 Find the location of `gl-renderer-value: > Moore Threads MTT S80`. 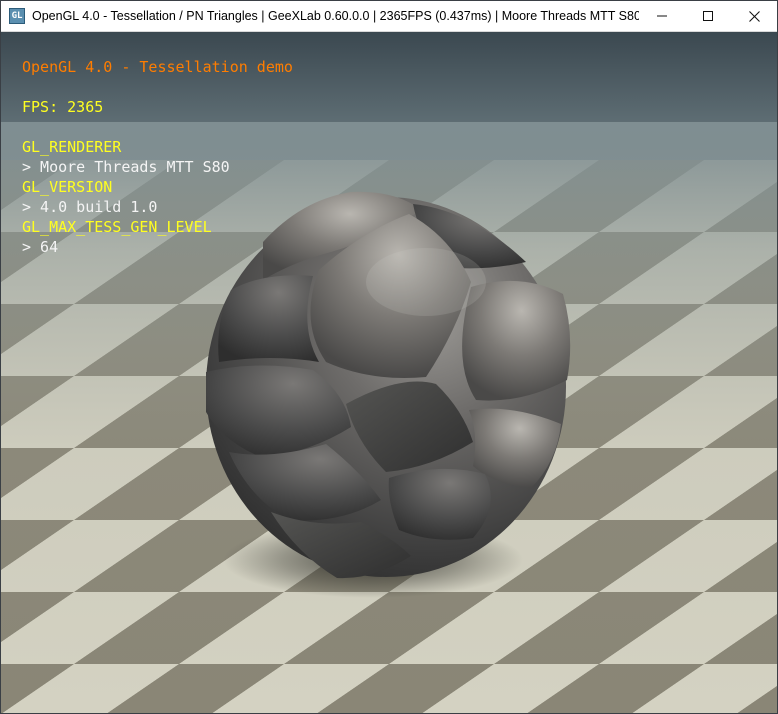

gl-renderer-value: > Moore Threads MTT S80 is located at coordinates (126, 167).